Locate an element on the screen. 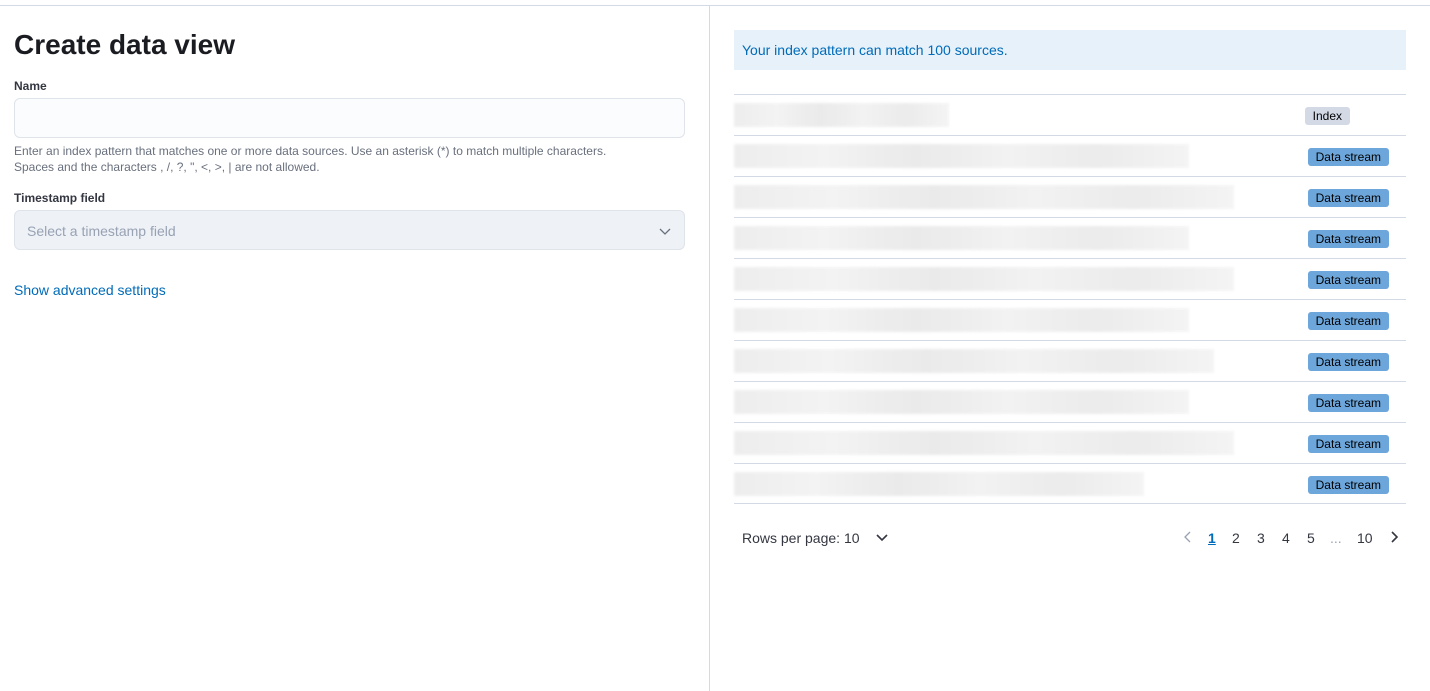  timestamp-select: Select a timestamp field is located at coordinates (349, 230).